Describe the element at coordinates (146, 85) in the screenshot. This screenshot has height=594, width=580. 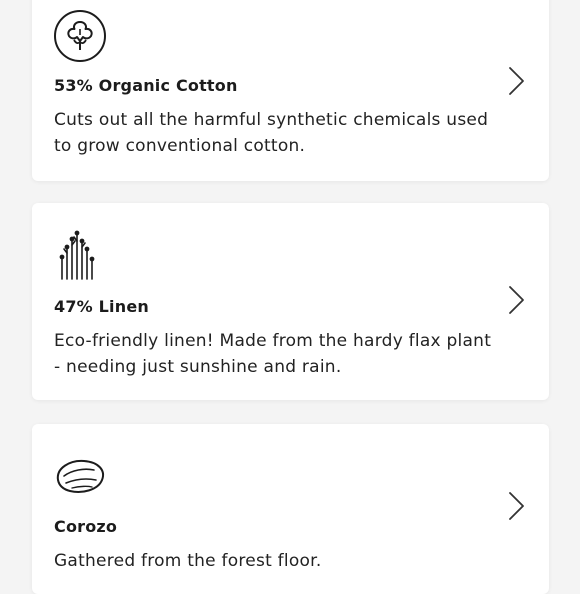
I see `material-title: 53% Organic Cotton` at that location.